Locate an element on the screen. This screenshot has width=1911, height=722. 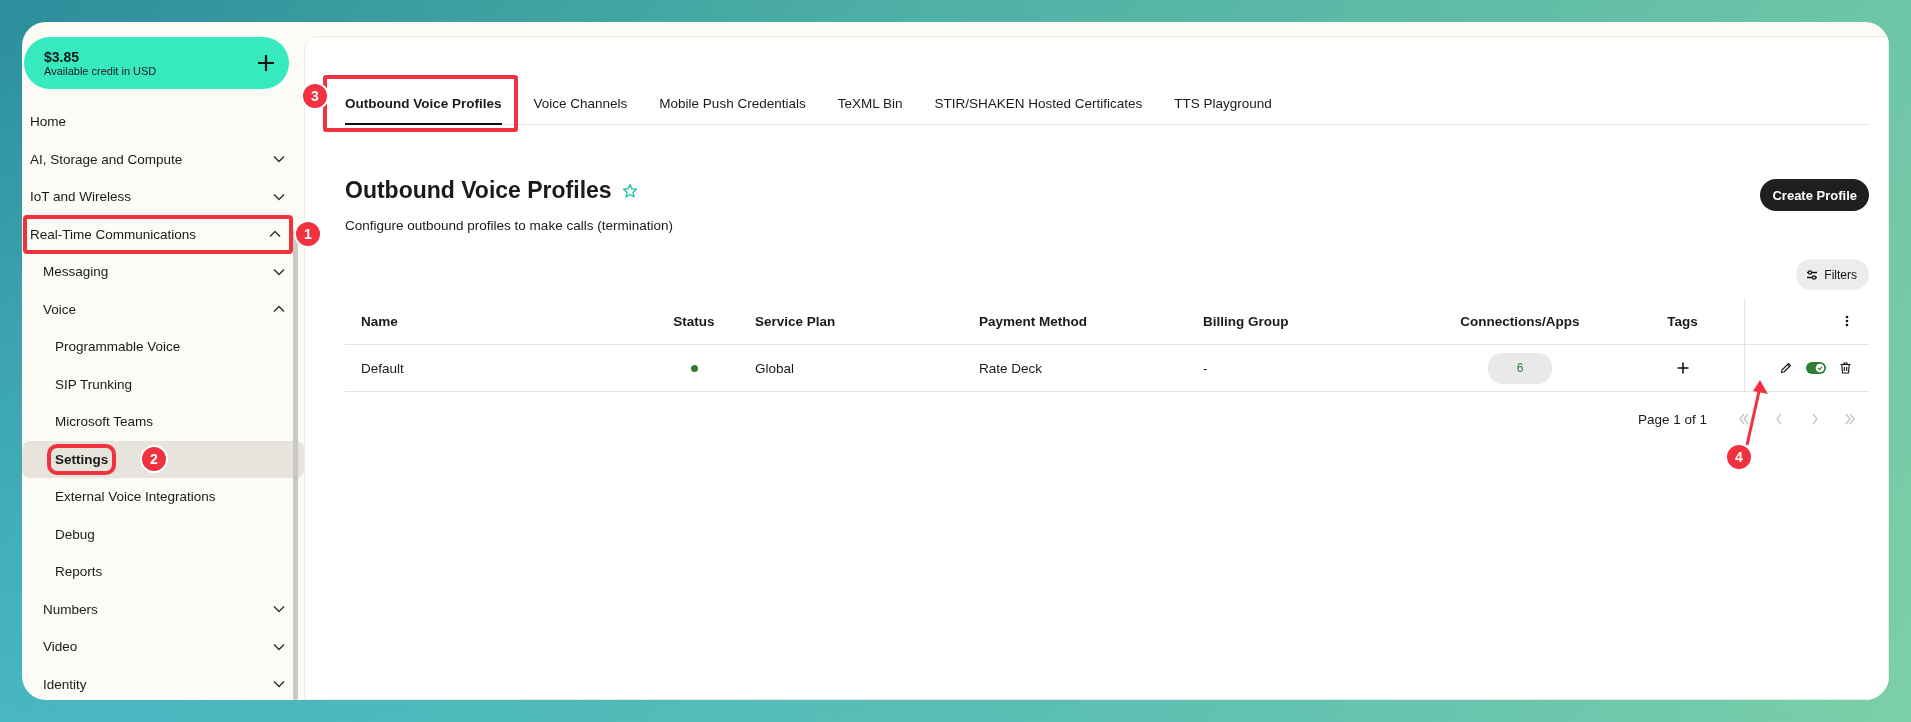
tab: Voice Channels is located at coordinates (580, 110).